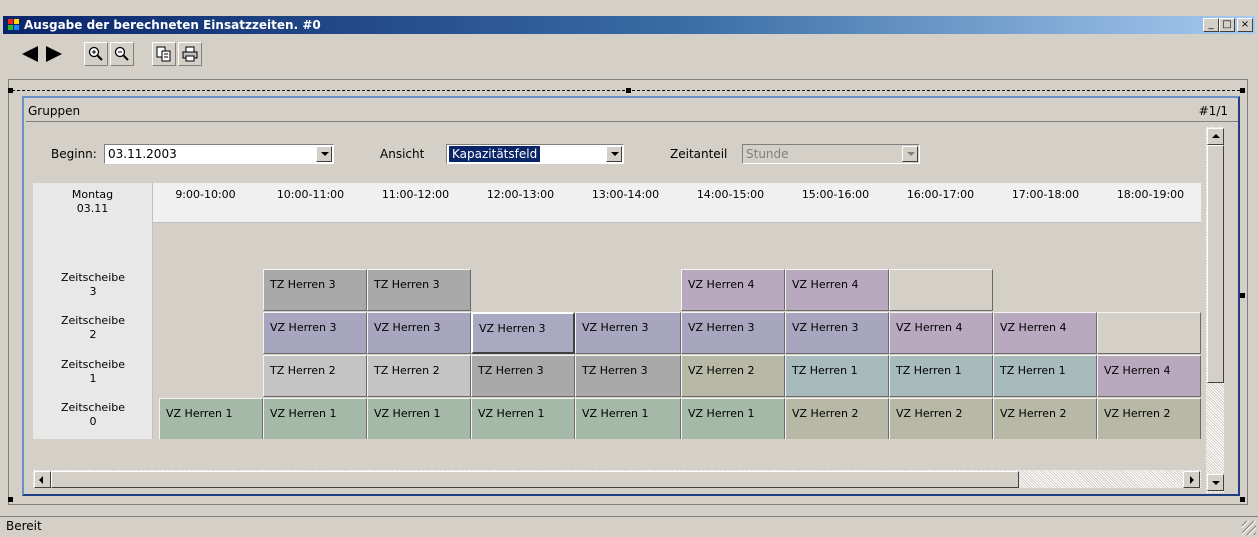 The width and height of the screenshot is (1258, 537). I want to click on view-value: Kapazitätsfeld, so click(495, 154).